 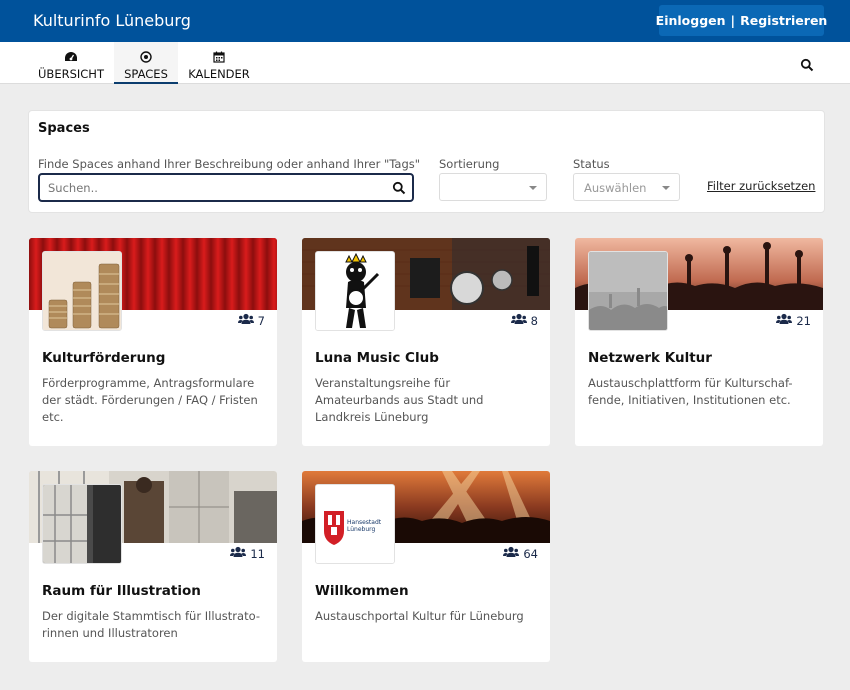 What do you see at coordinates (71, 57) in the screenshot?
I see `dashboard-icon` at bounding box center [71, 57].